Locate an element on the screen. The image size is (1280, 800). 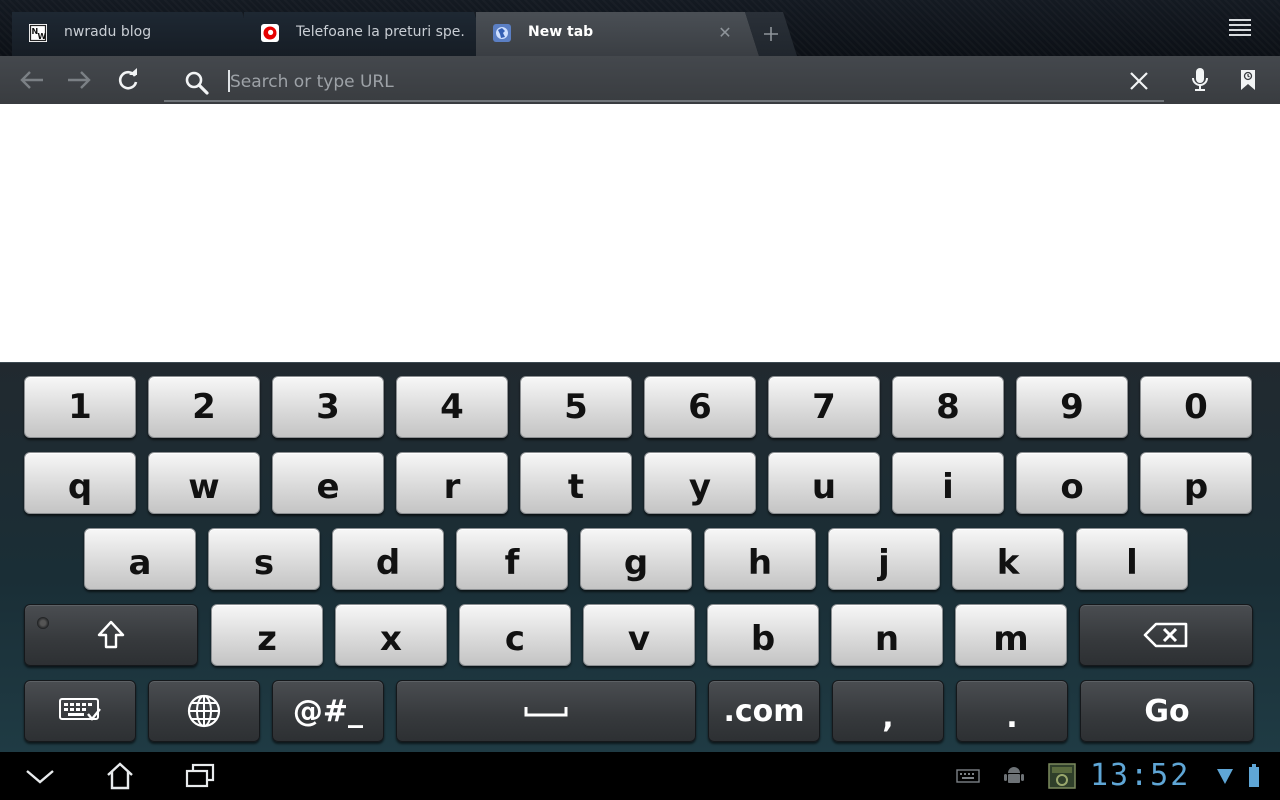
key-t: t is located at coordinates (576, 483).